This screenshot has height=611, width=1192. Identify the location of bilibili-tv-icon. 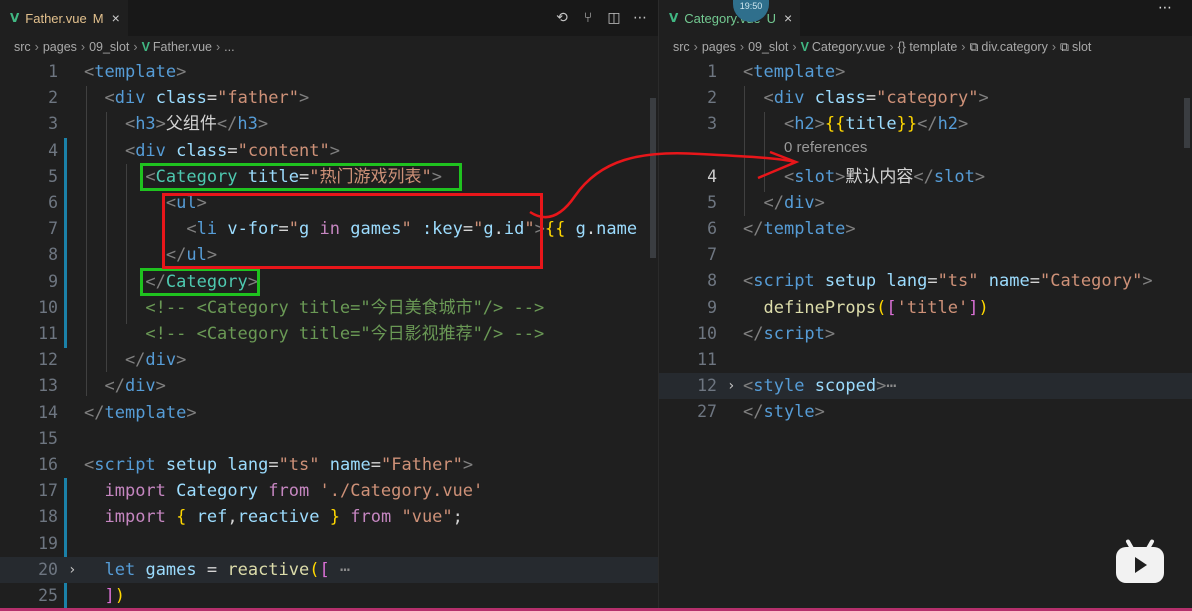
(1140, 560).